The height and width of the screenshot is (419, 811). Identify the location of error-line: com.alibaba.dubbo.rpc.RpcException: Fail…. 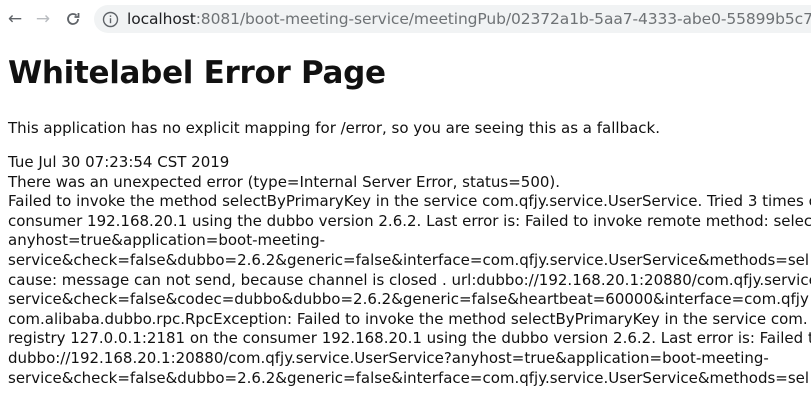
(408, 318).